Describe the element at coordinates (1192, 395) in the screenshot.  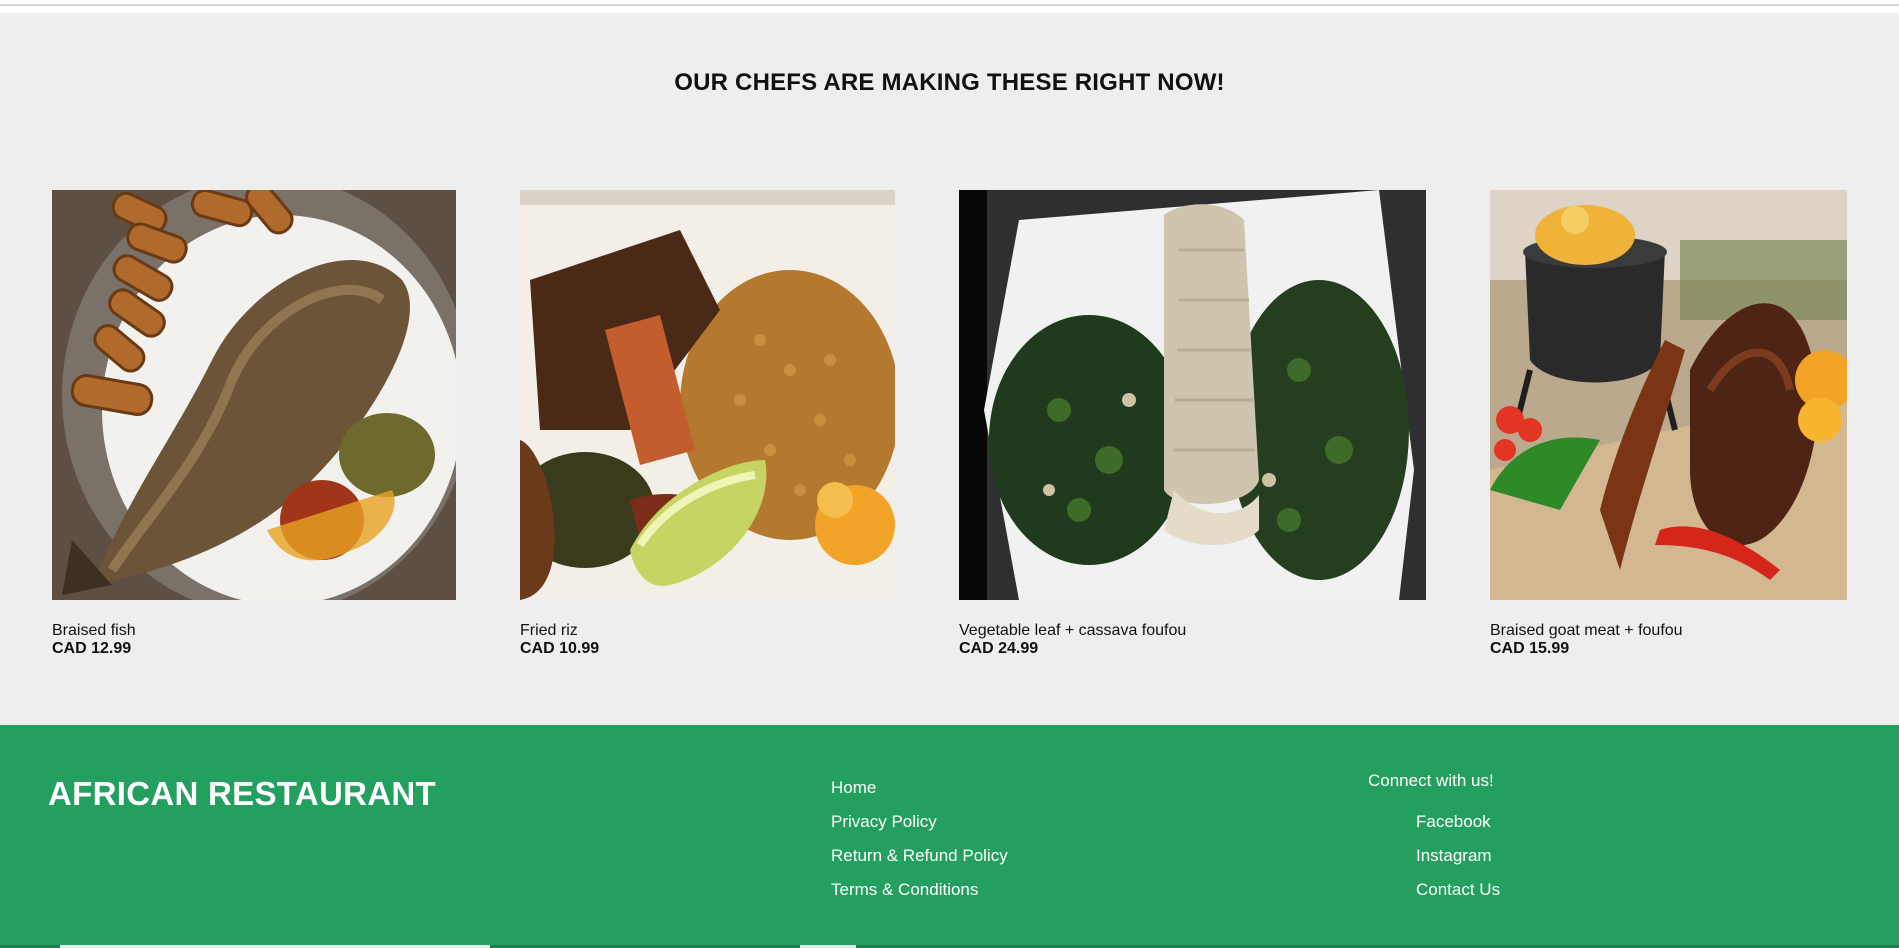
I see `dish-photo-vegetable-foufou` at that location.